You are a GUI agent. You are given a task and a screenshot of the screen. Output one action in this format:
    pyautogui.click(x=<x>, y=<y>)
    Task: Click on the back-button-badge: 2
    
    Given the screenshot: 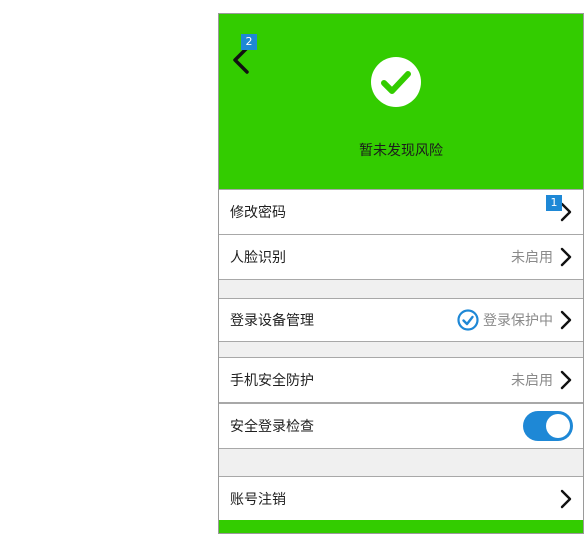 What is the action you would take?
    pyautogui.click(x=249, y=42)
    